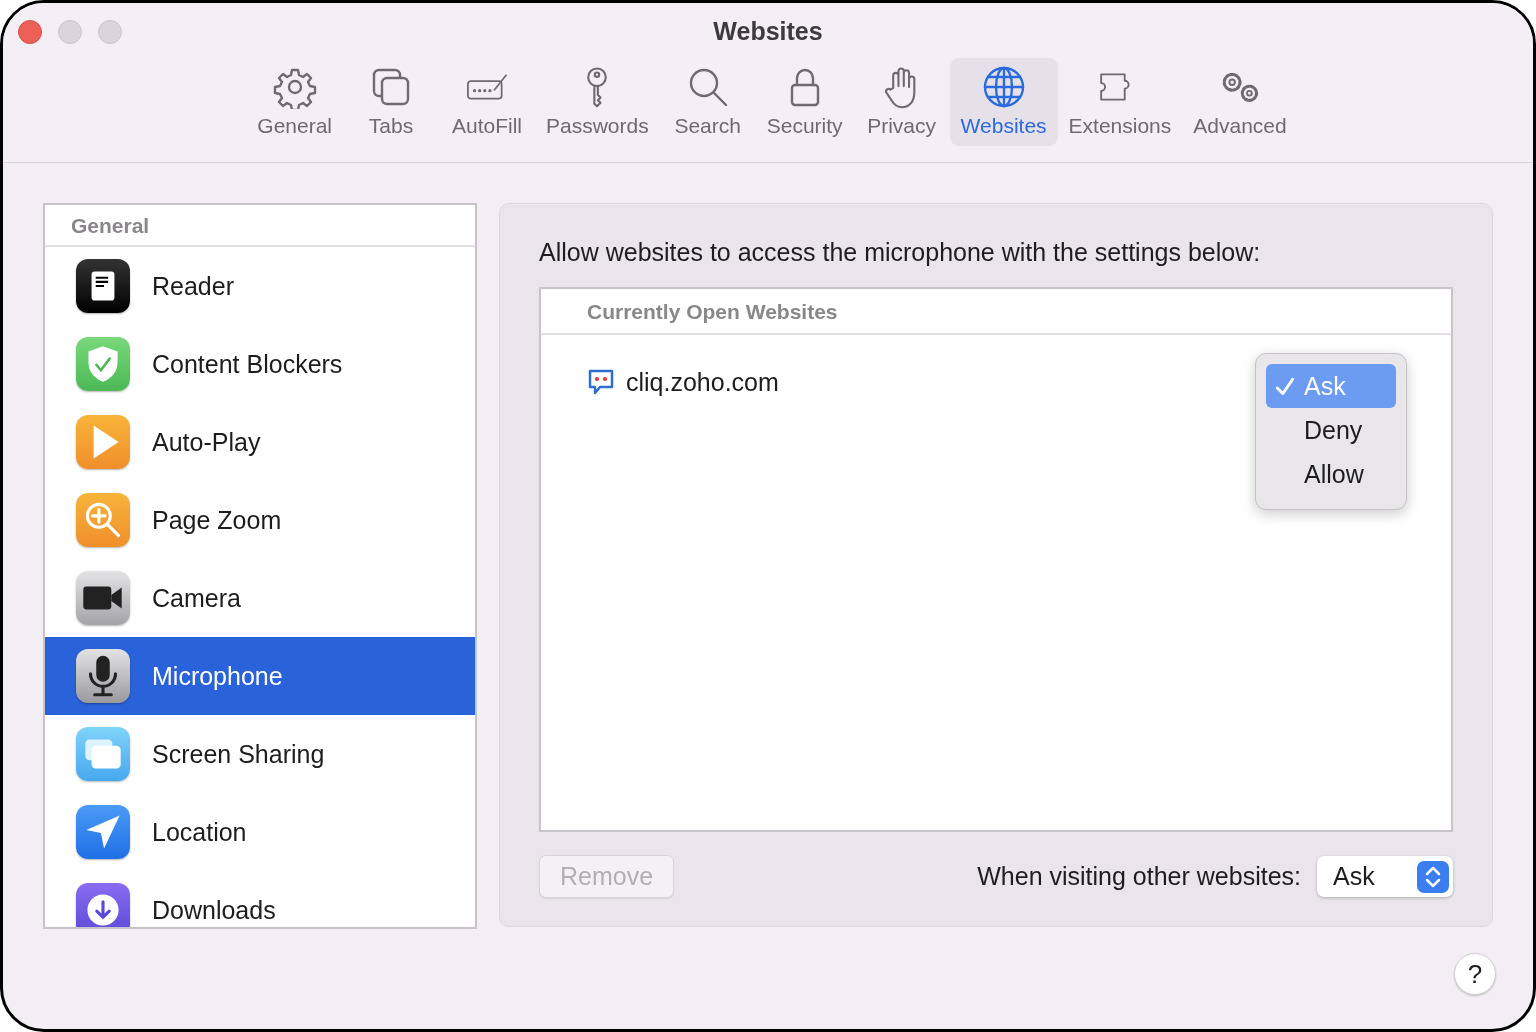 The image size is (1536, 1032). Describe the element at coordinates (804, 102) in the screenshot. I see `toolbar-tab: Security` at that location.